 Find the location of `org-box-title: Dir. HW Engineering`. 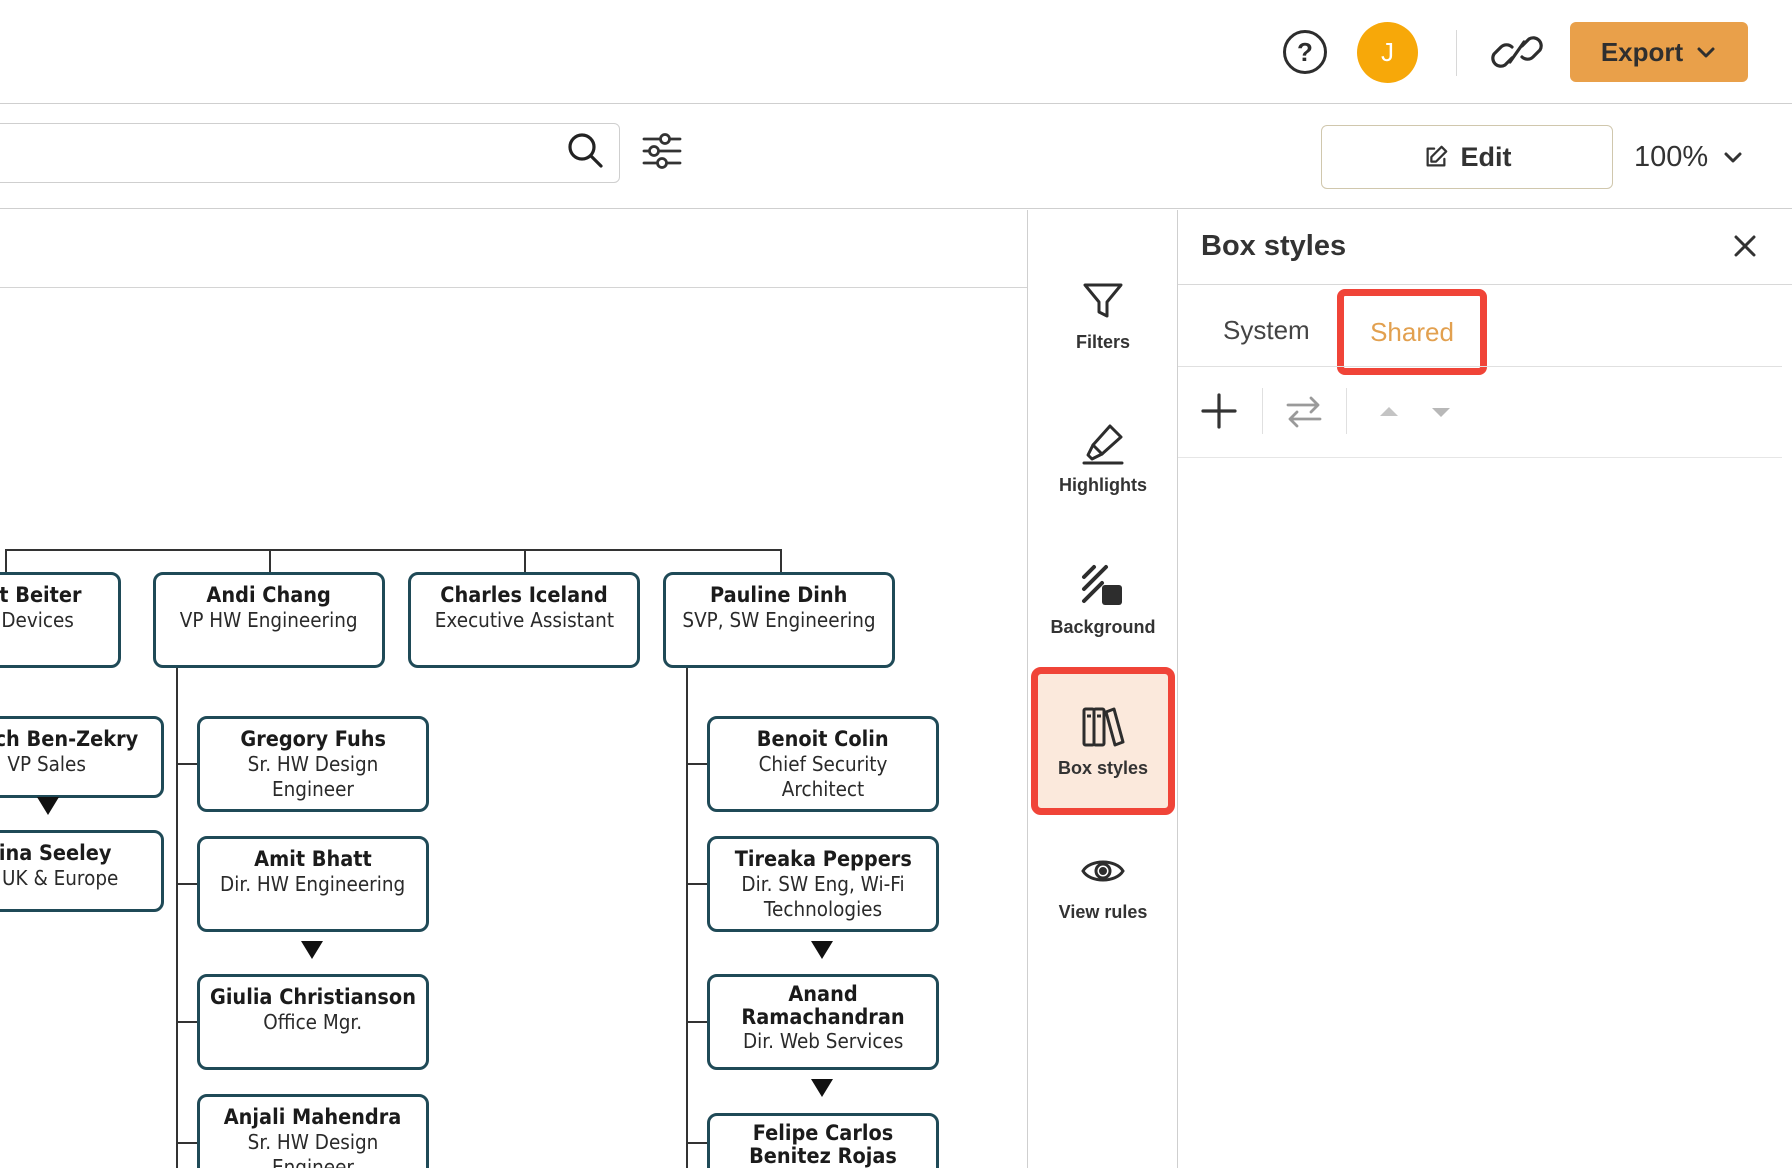

org-box-title: Dir. HW Engineering is located at coordinates (313, 884).